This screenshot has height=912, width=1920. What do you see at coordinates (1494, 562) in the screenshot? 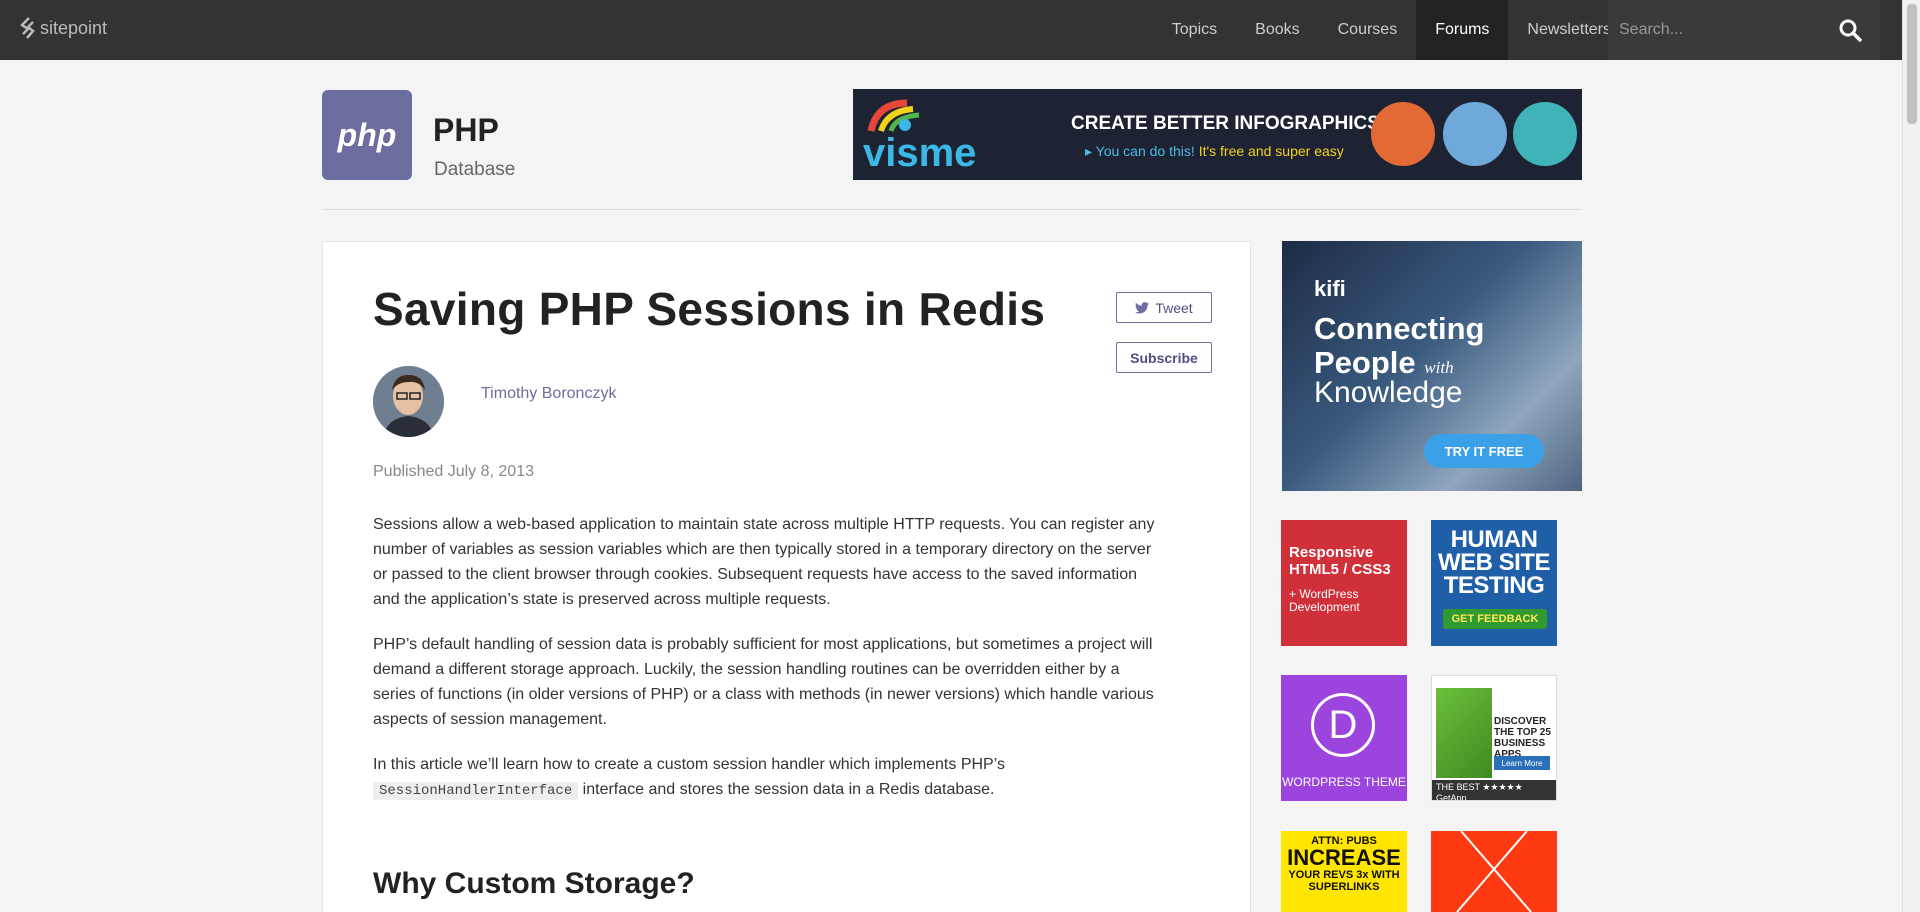
I see `human-ad-title: HUMAN WEB SITE TESTING` at bounding box center [1494, 562].